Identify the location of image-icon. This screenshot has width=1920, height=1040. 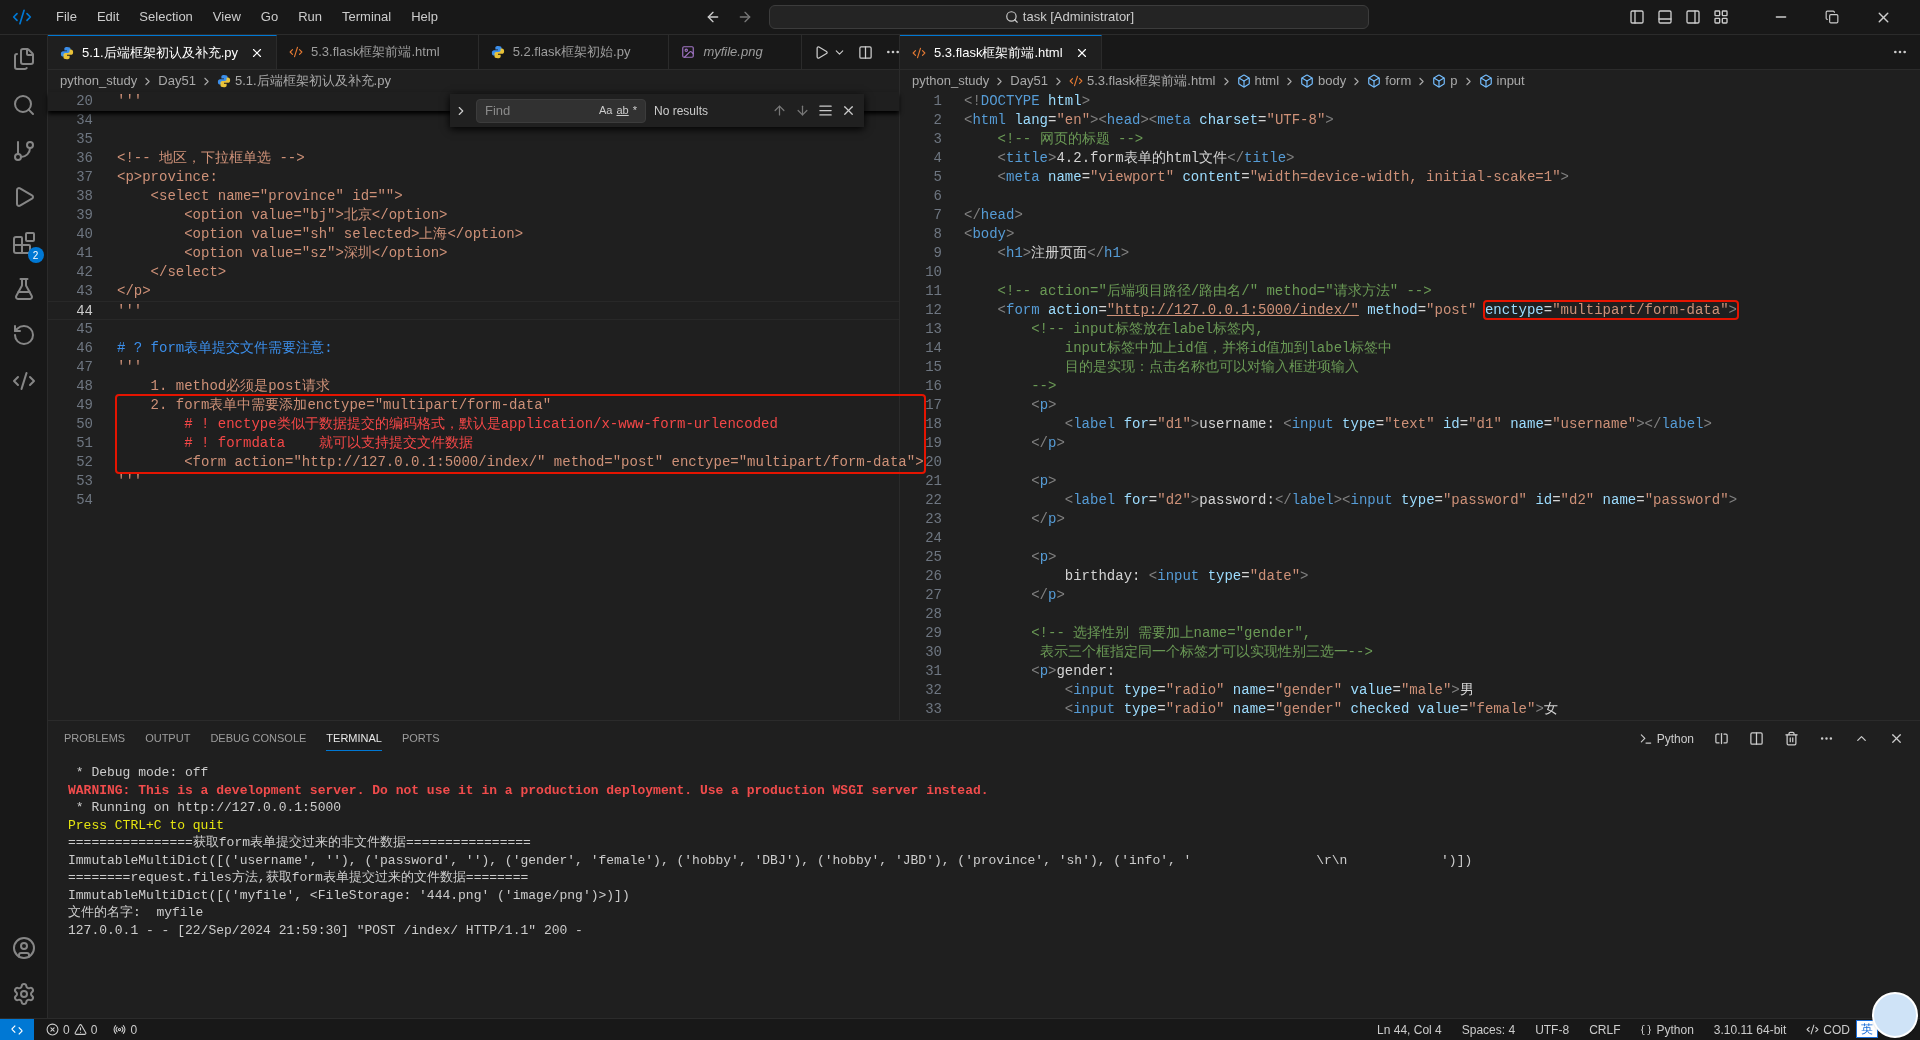
(688, 52).